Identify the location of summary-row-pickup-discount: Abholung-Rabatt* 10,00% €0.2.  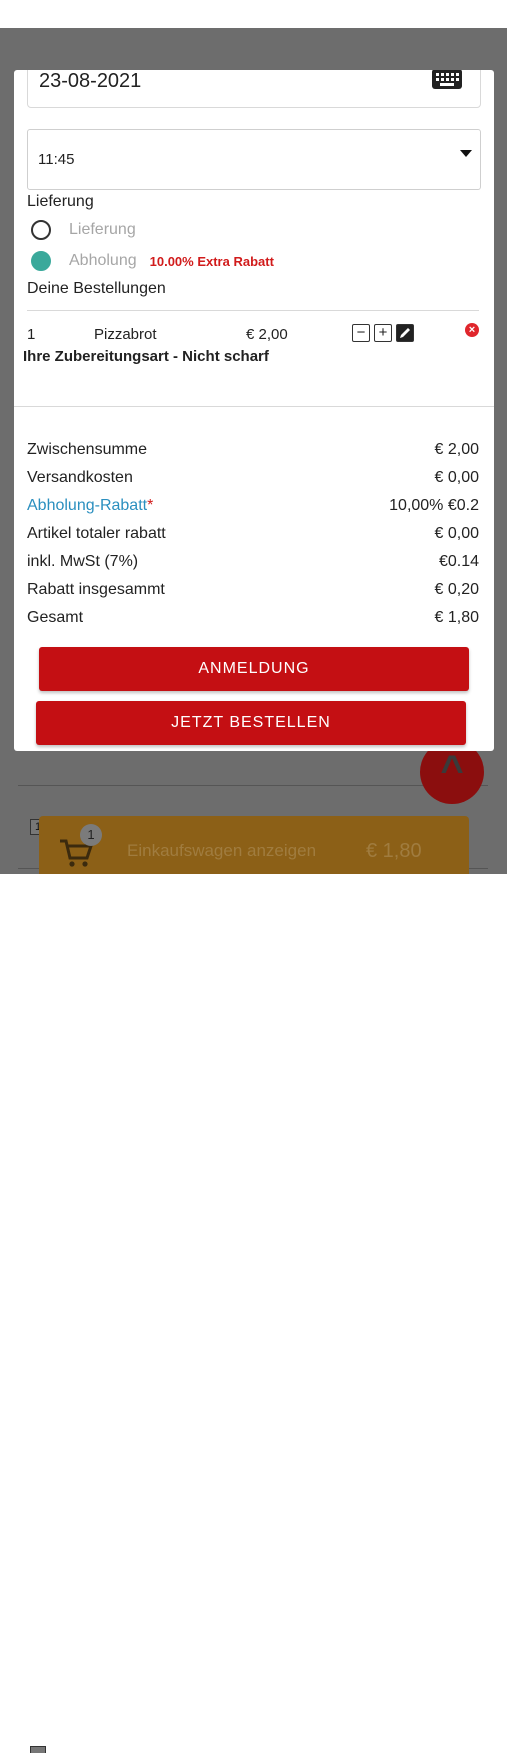
(253, 508).